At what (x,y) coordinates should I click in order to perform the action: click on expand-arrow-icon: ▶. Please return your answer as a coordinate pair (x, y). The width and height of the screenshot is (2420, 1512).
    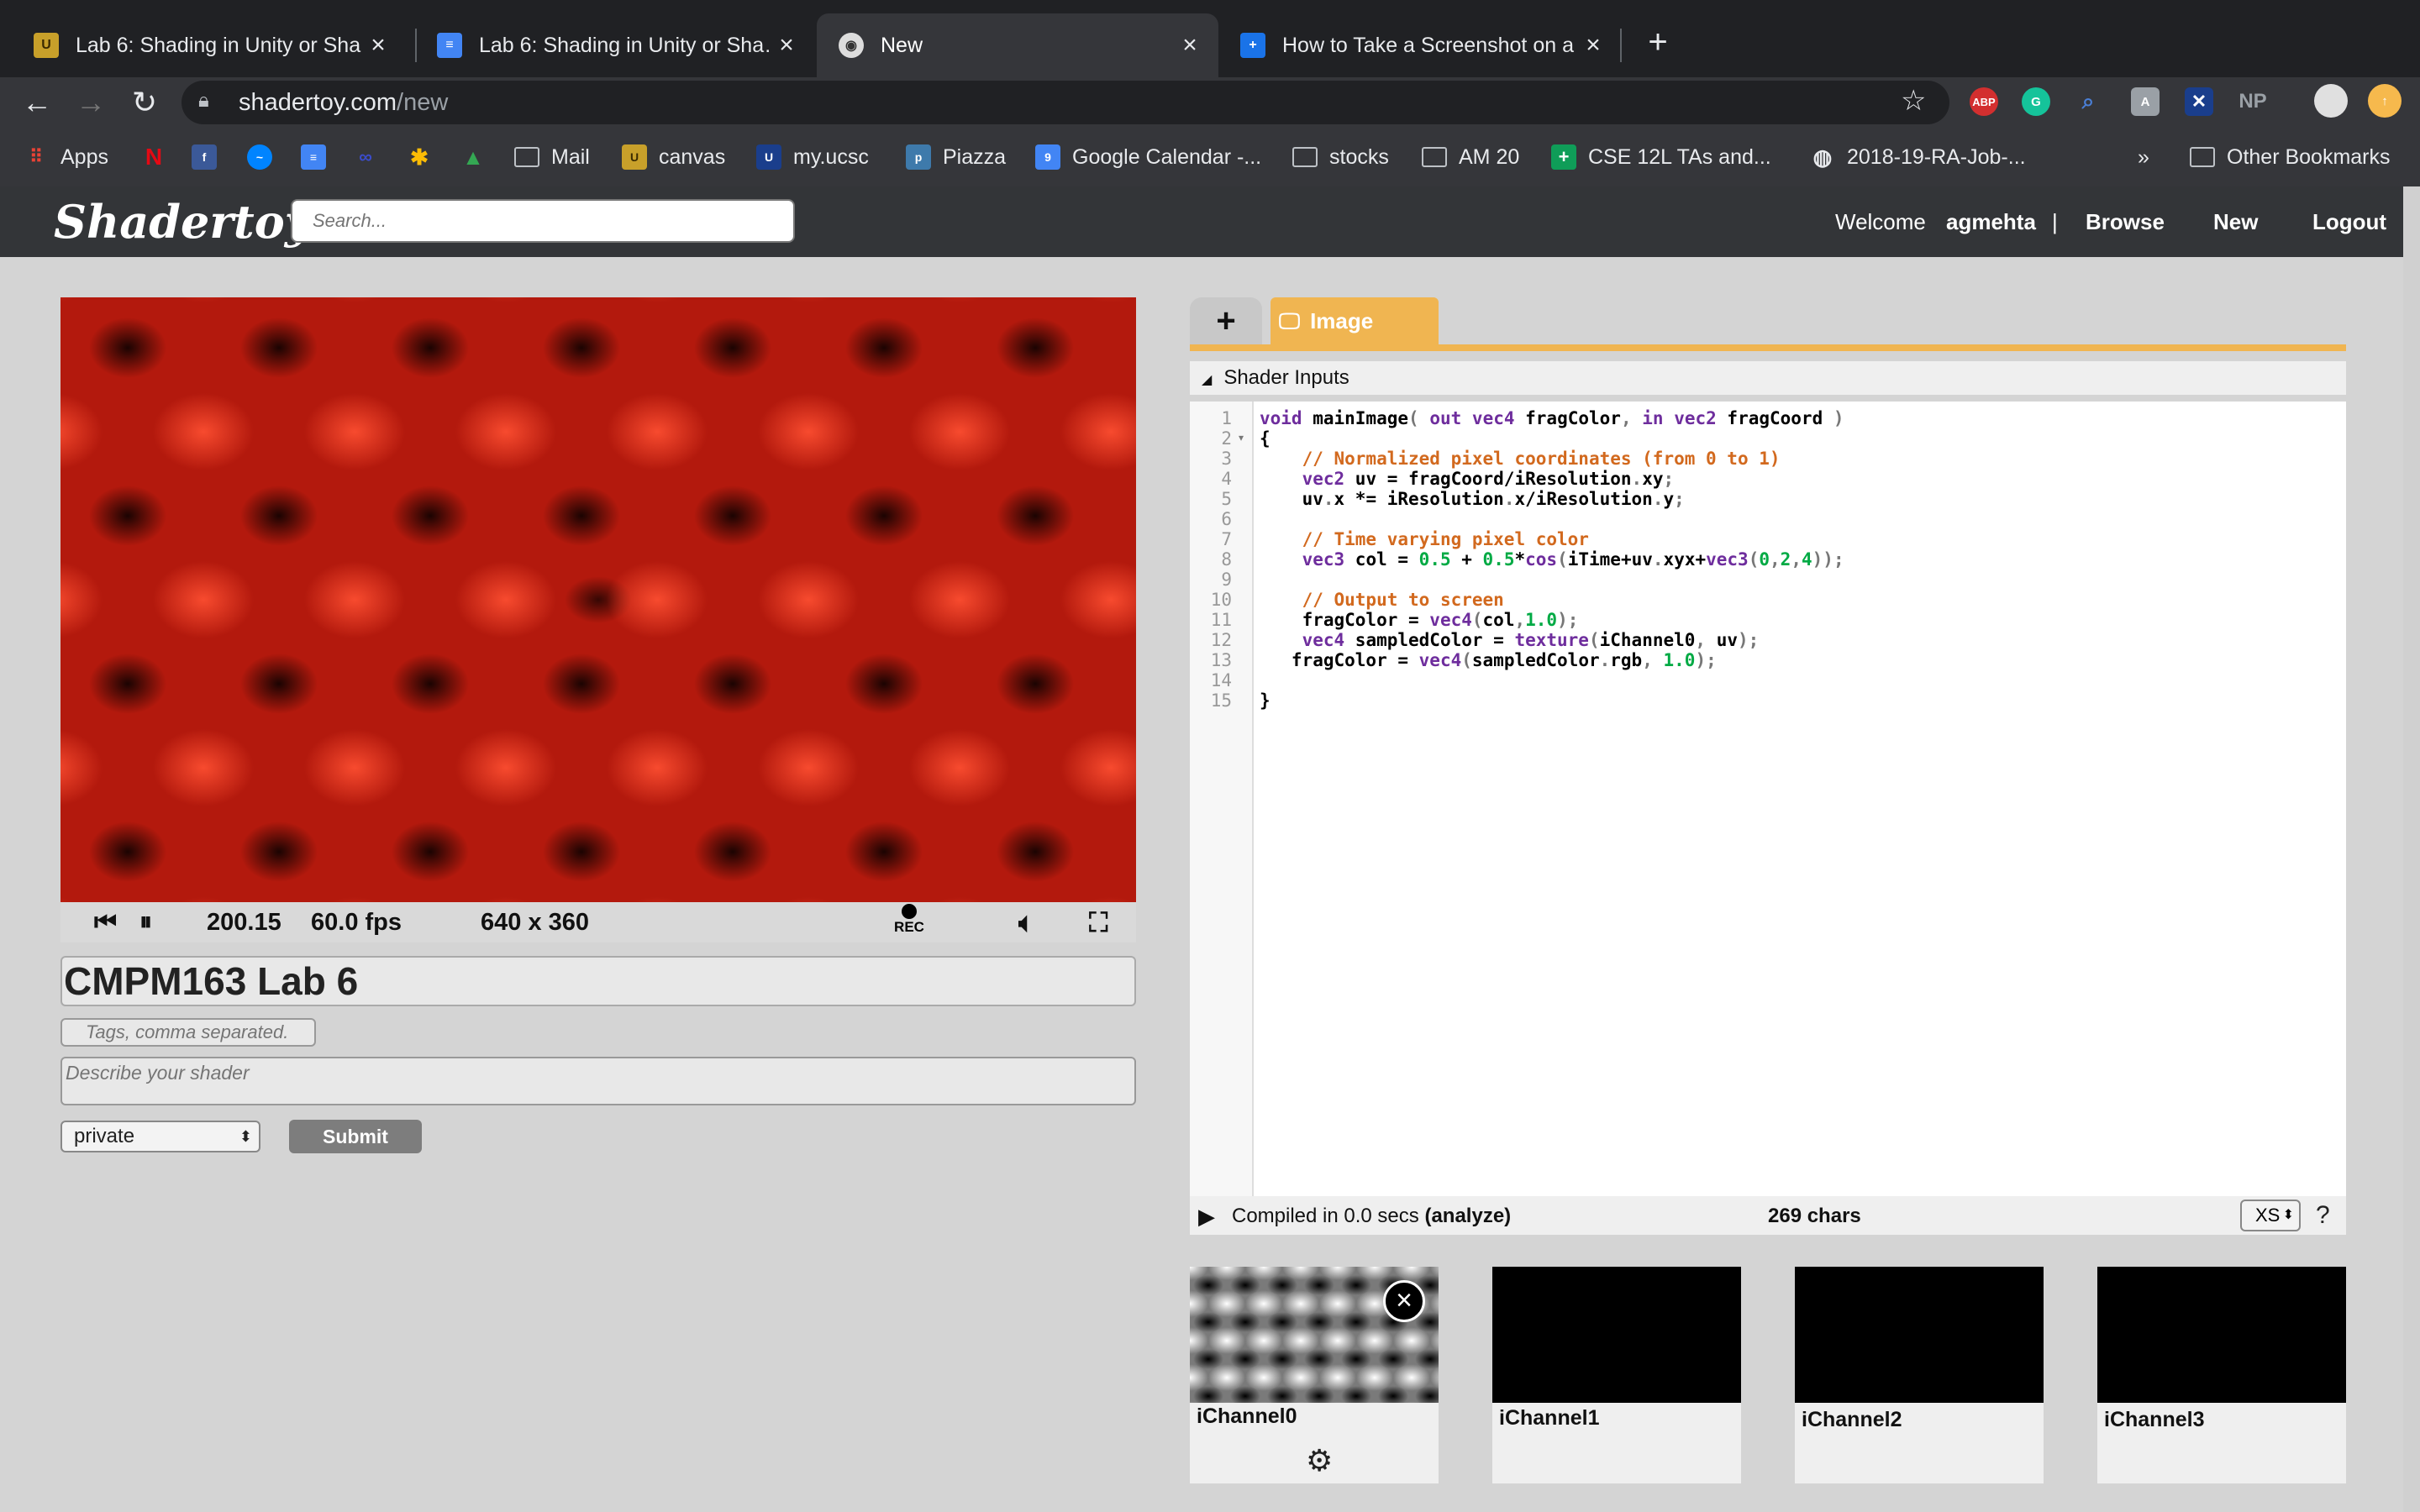
    Looking at the image, I should click on (1206, 1216).